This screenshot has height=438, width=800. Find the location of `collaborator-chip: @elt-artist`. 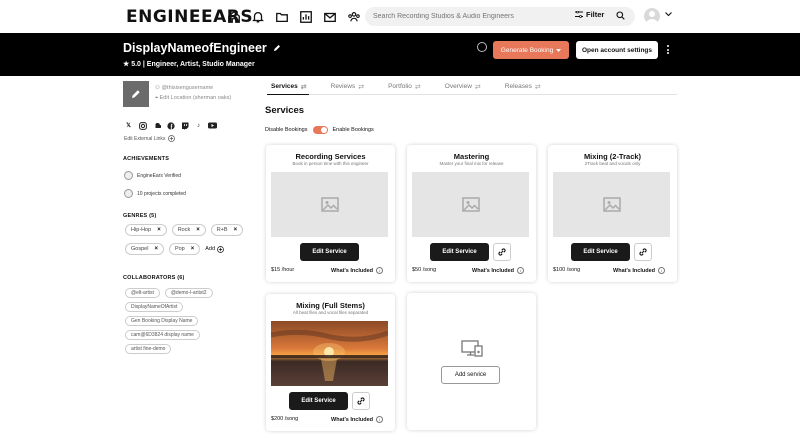

collaborator-chip: @elt-artist is located at coordinates (142, 293).